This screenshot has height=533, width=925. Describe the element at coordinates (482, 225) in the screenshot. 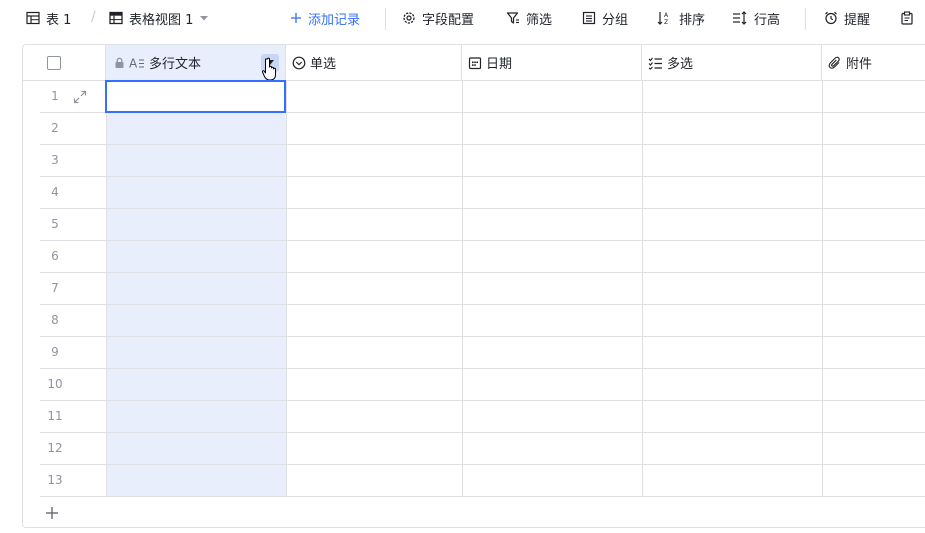

I see `table-row: 5` at that location.